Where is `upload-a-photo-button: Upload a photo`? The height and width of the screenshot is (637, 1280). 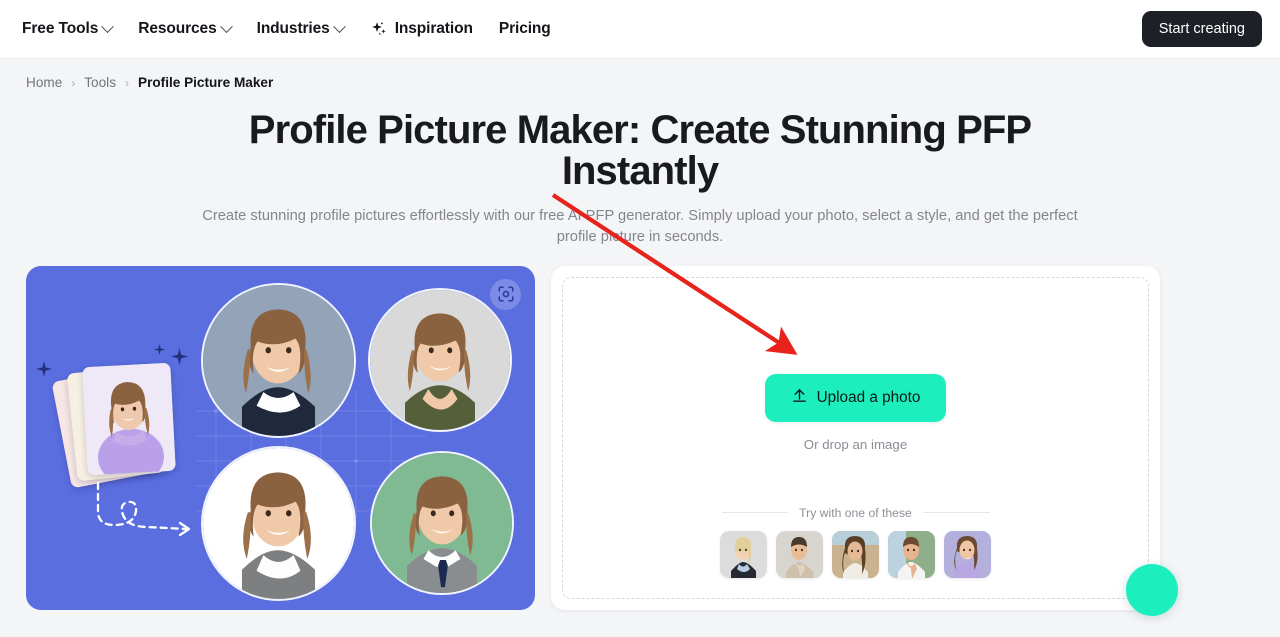
upload-a-photo-button: Upload a photo is located at coordinates (855, 397).